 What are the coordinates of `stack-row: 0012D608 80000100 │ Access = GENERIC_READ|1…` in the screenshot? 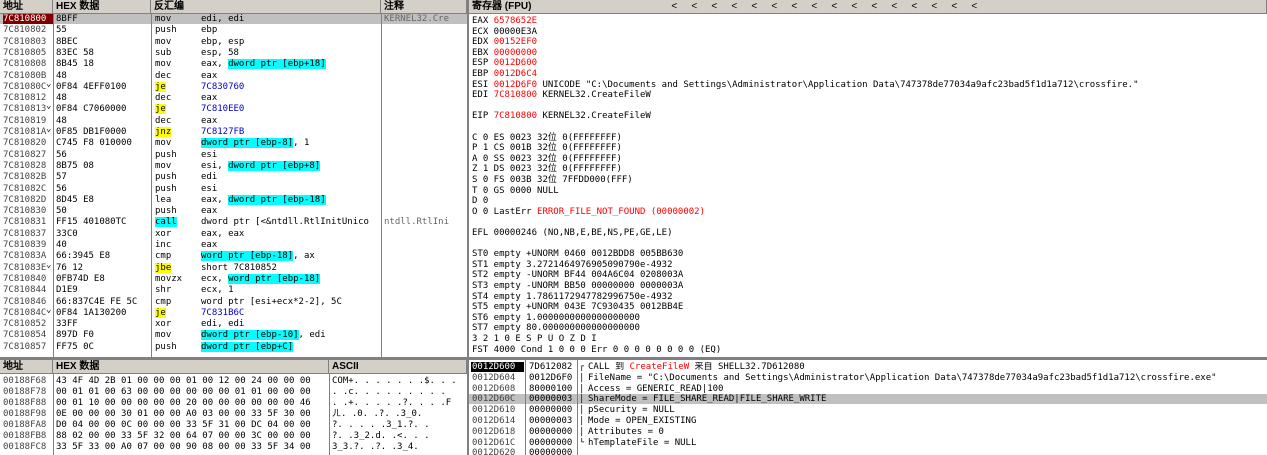 It's located at (868, 389).